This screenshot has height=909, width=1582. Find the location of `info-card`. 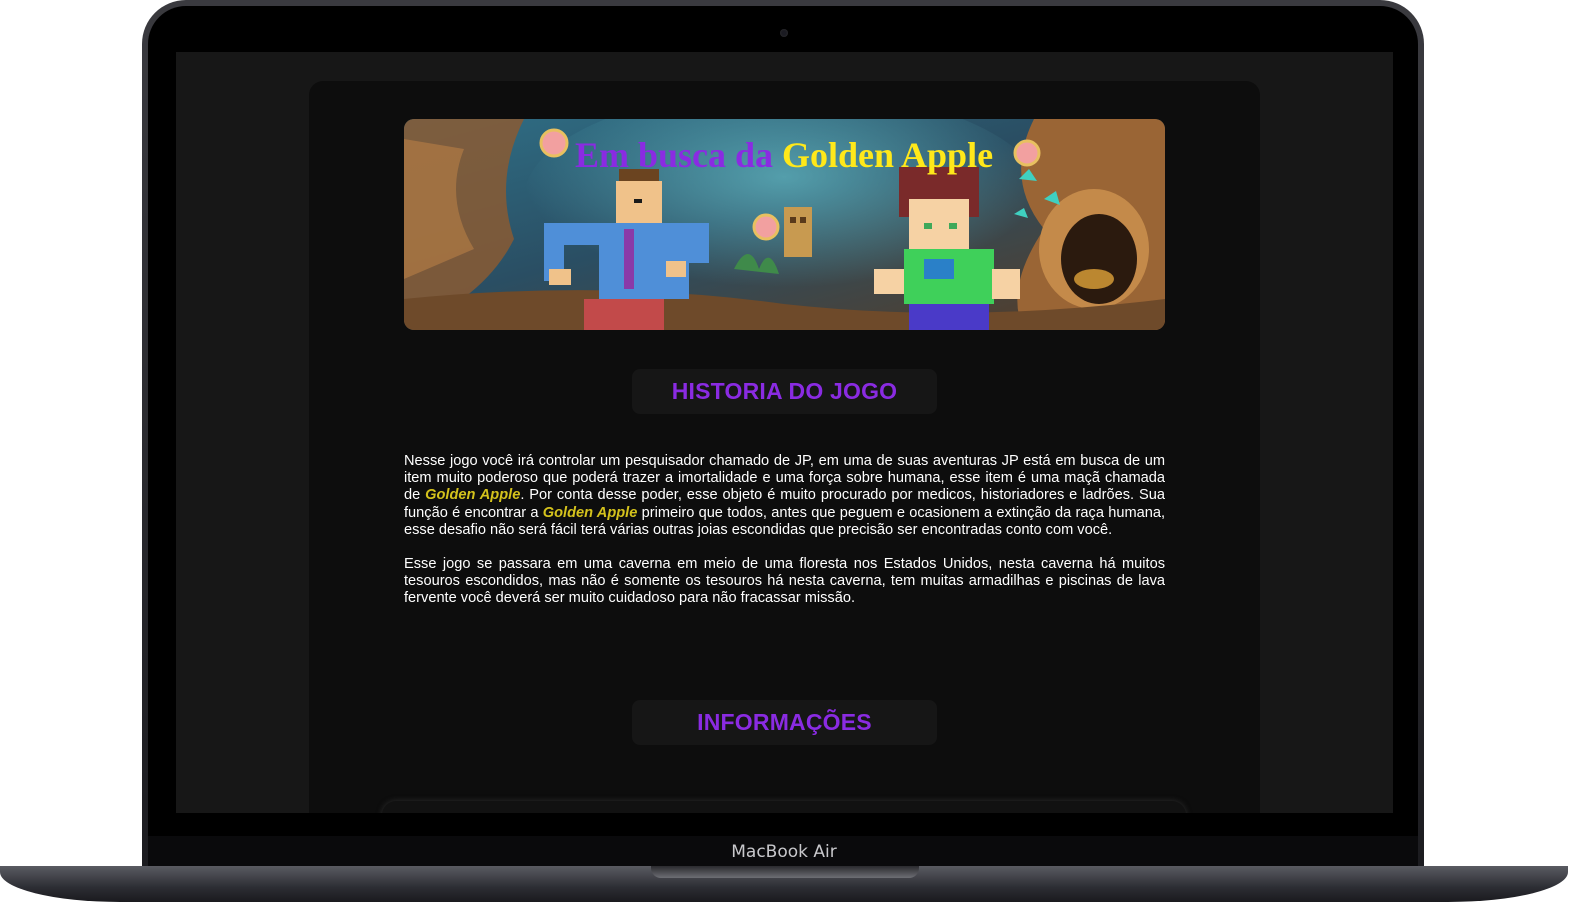

info-card is located at coordinates (784, 807).